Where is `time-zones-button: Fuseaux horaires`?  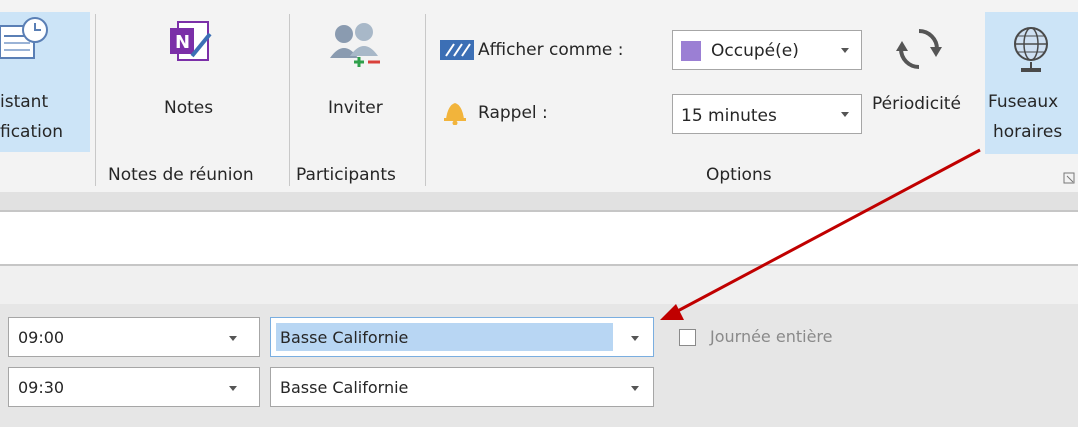 time-zones-button: Fuseaux horaires is located at coordinates (1031, 83).